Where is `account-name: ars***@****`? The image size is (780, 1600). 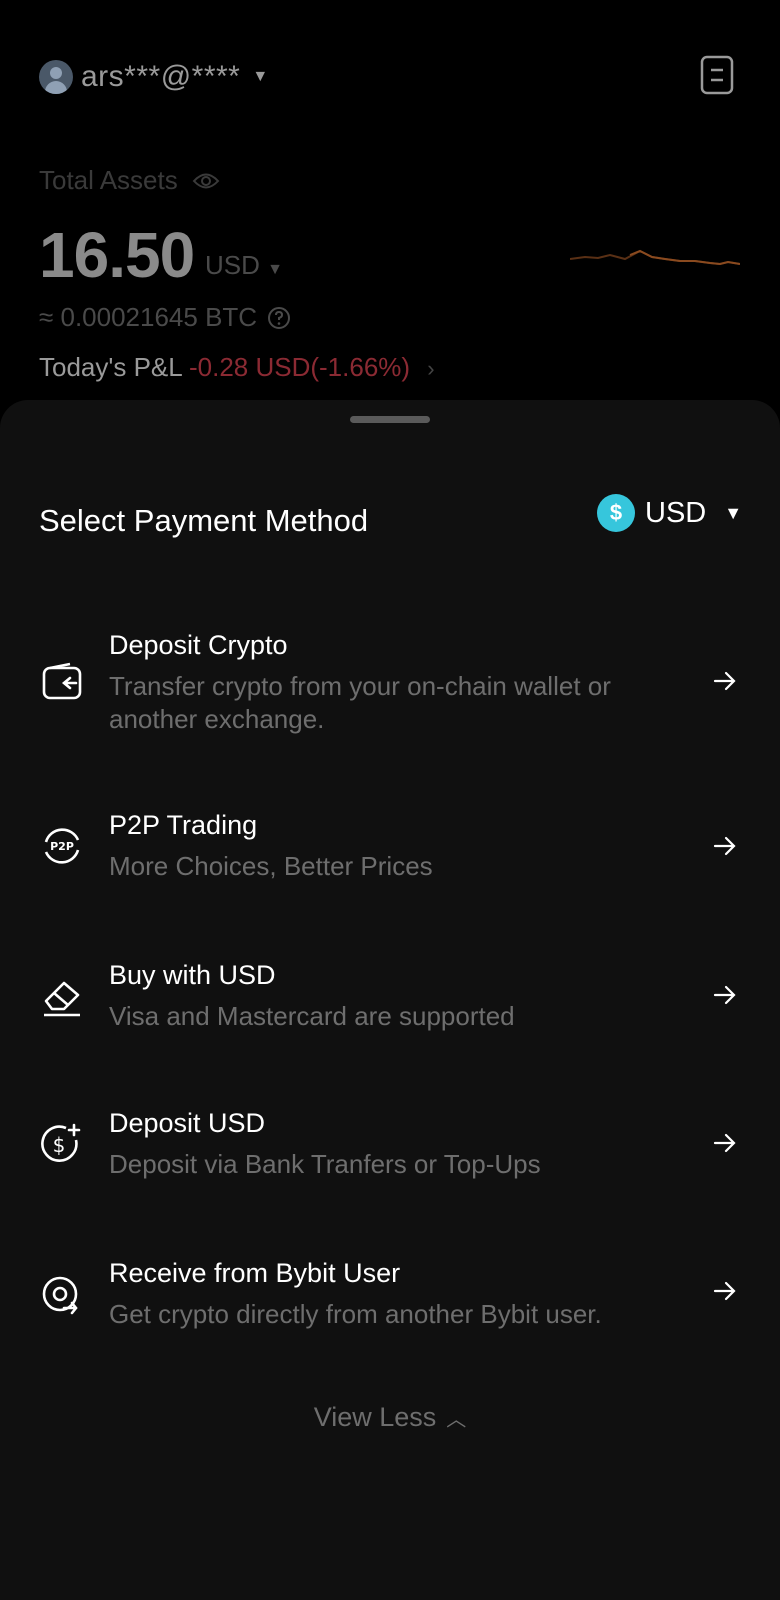 account-name: ars***@**** is located at coordinates (161, 76).